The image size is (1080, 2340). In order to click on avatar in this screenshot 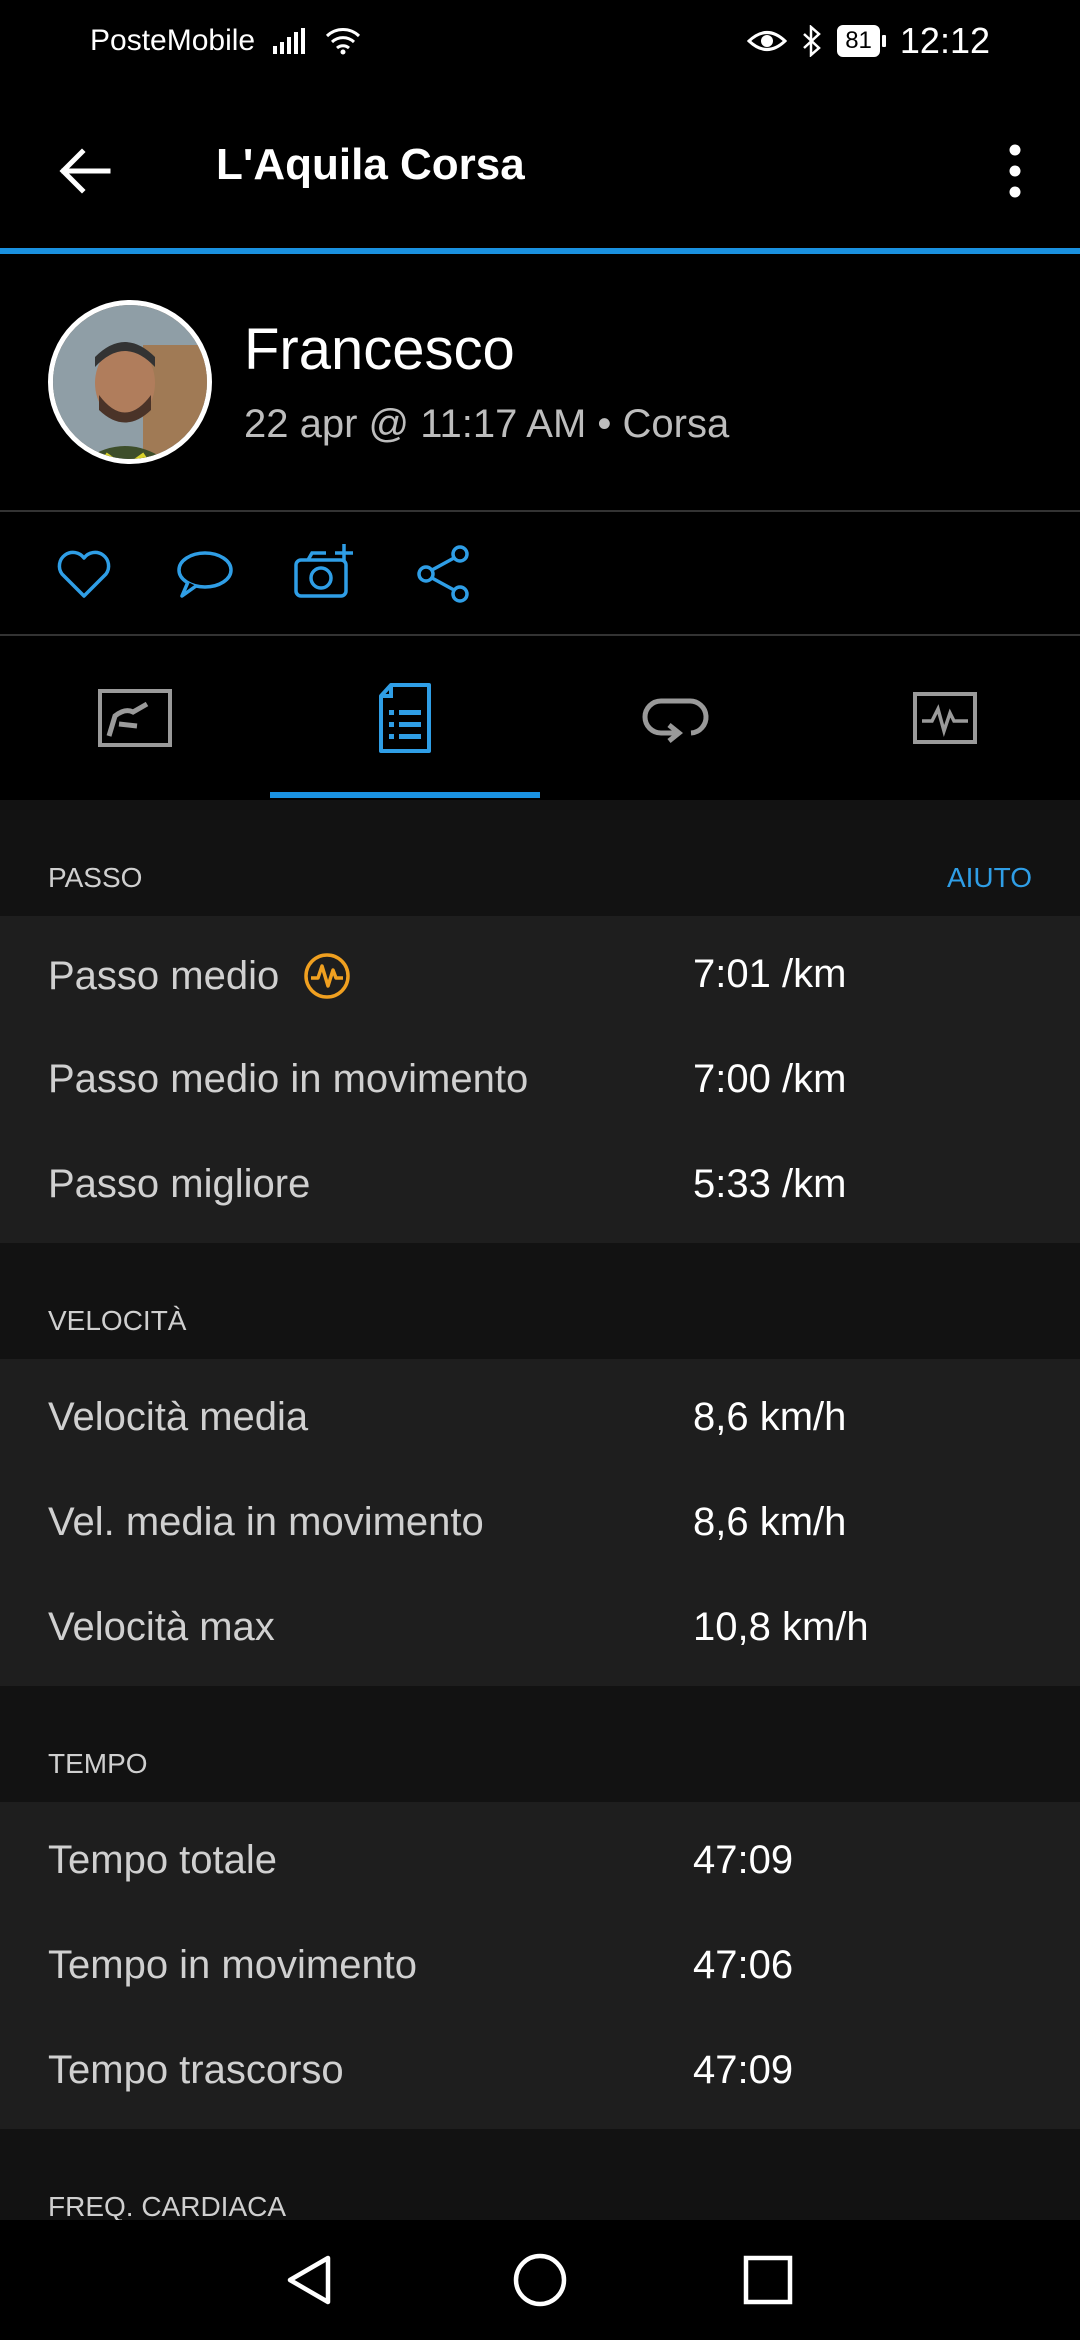, I will do `click(130, 382)`.